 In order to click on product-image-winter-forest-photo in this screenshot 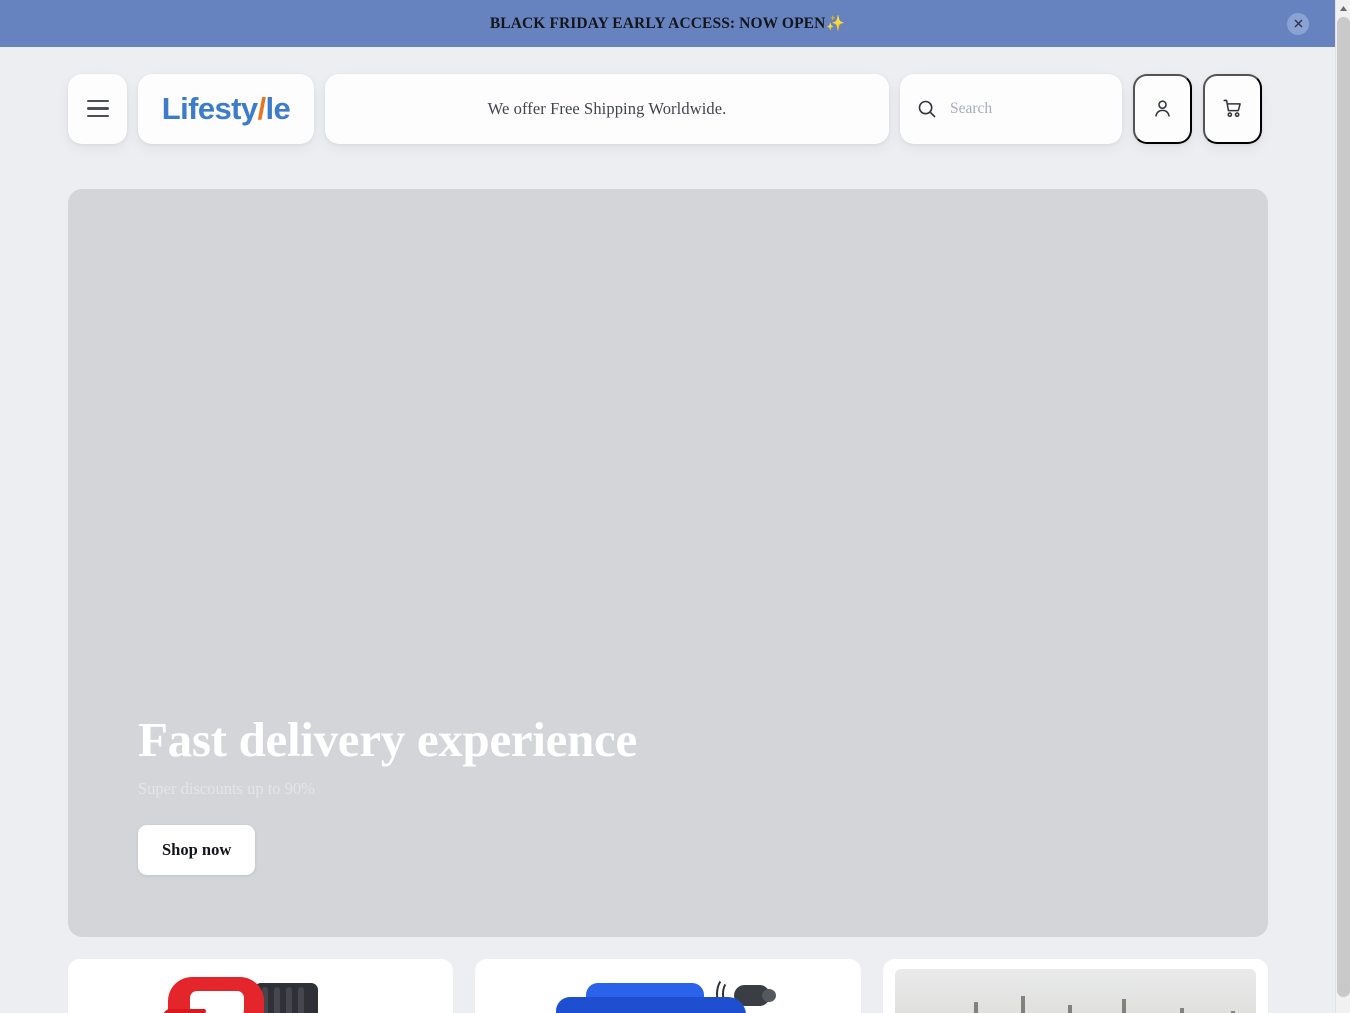, I will do `click(1075, 991)`.